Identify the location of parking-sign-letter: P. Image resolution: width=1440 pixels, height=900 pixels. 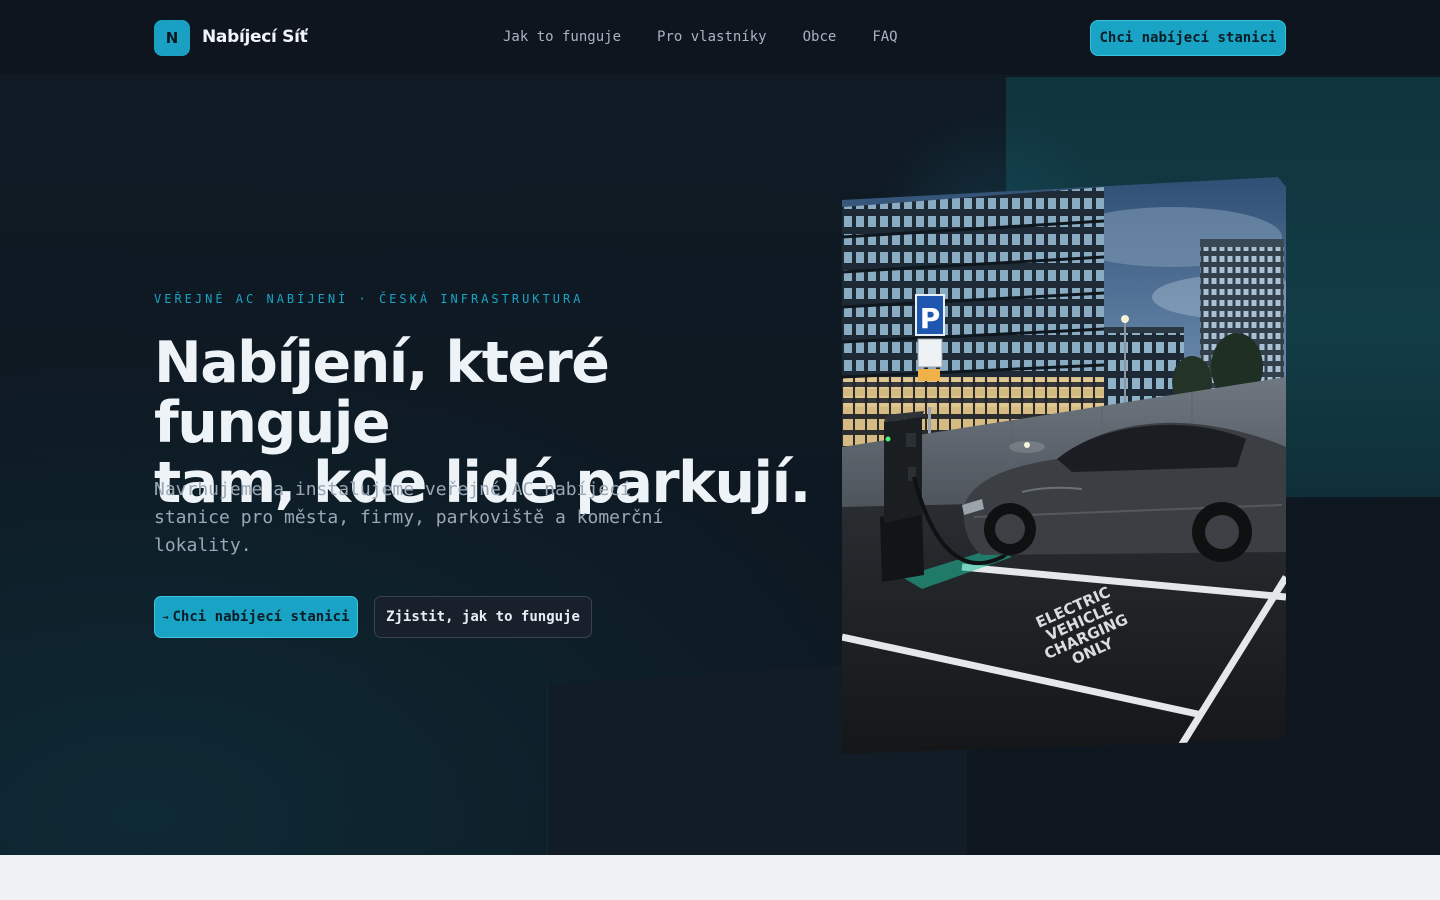
(930, 318).